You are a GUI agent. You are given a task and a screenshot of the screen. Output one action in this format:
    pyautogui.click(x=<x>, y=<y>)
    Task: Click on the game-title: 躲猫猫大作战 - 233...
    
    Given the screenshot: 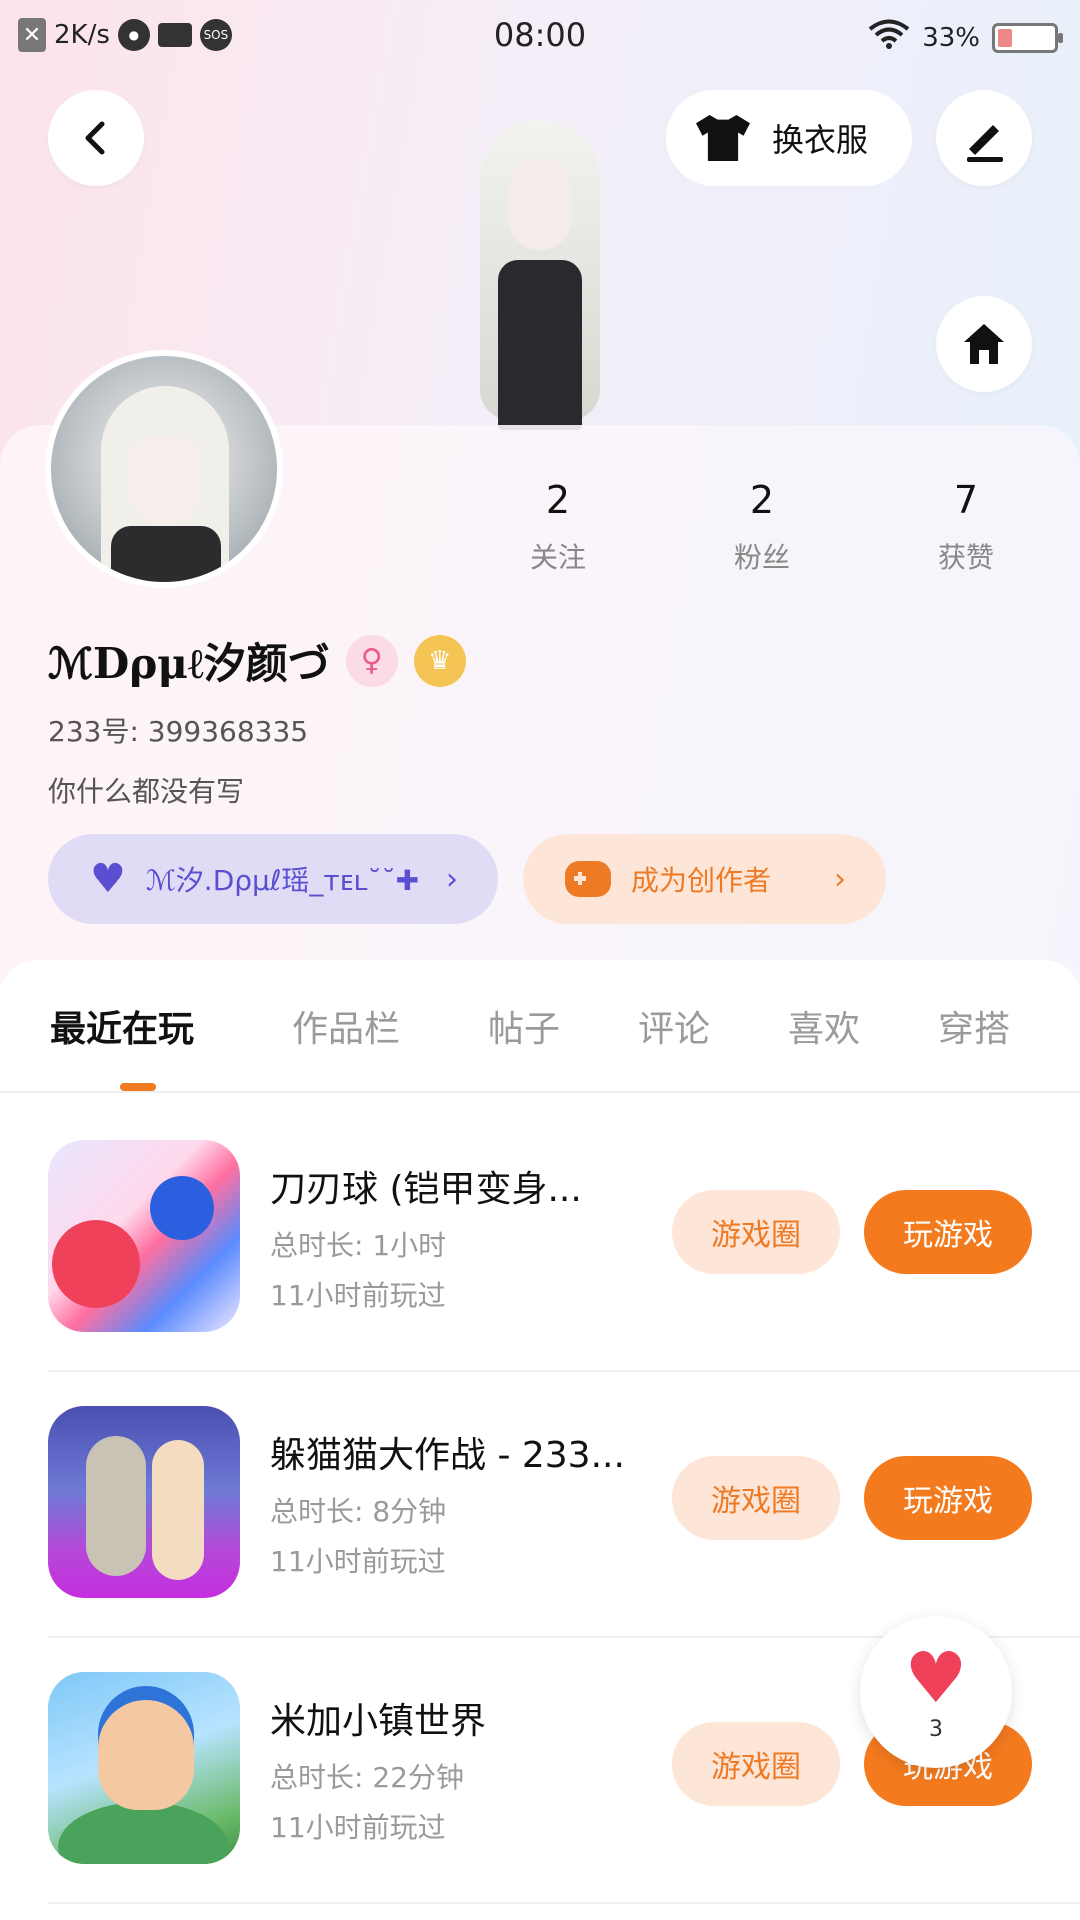 What is the action you would take?
    pyautogui.click(x=447, y=1455)
    